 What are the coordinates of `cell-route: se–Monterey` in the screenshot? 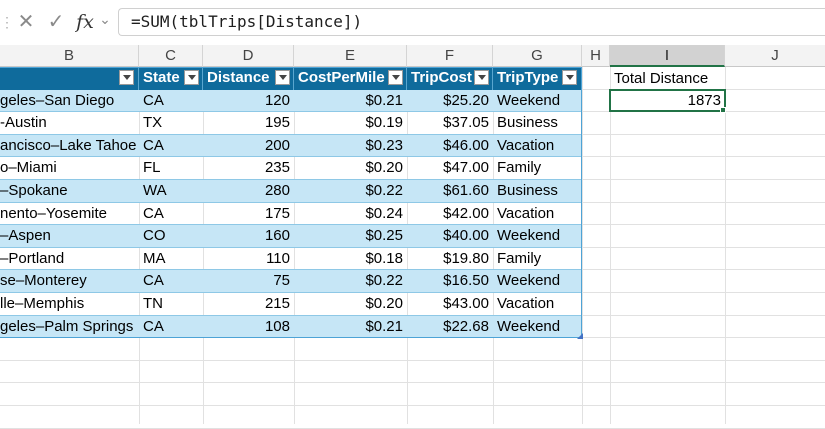 It's located at (69, 281).